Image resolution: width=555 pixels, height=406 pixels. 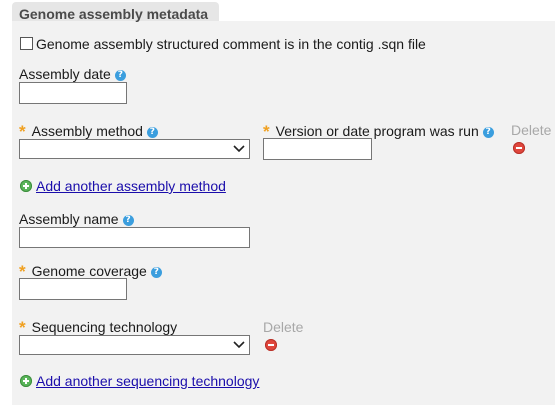 I want to click on version-date-input, so click(x=317, y=149).